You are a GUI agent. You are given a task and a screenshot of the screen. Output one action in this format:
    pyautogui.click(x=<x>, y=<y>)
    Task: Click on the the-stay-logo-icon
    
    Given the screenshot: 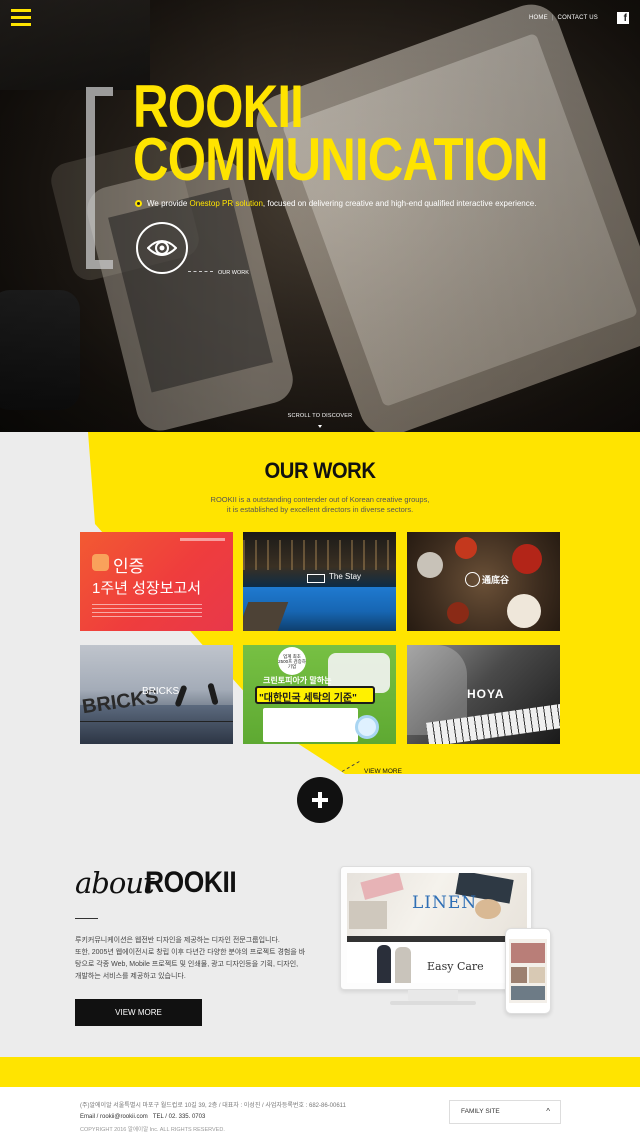 What is the action you would take?
    pyautogui.click(x=316, y=578)
    